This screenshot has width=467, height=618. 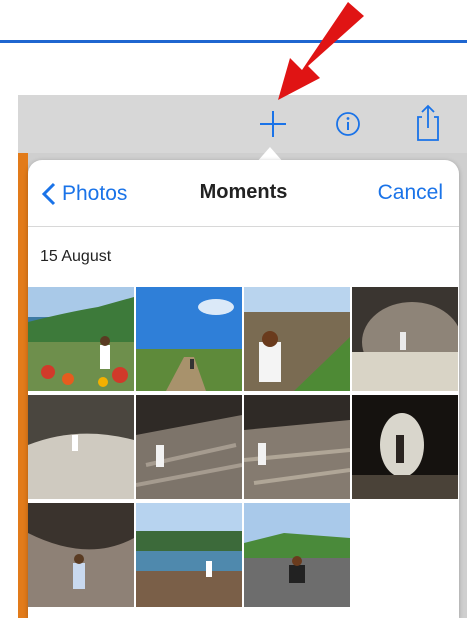 What do you see at coordinates (76, 256) in the screenshot?
I see `section-date: 15 August` at bounding box center [76, 256].